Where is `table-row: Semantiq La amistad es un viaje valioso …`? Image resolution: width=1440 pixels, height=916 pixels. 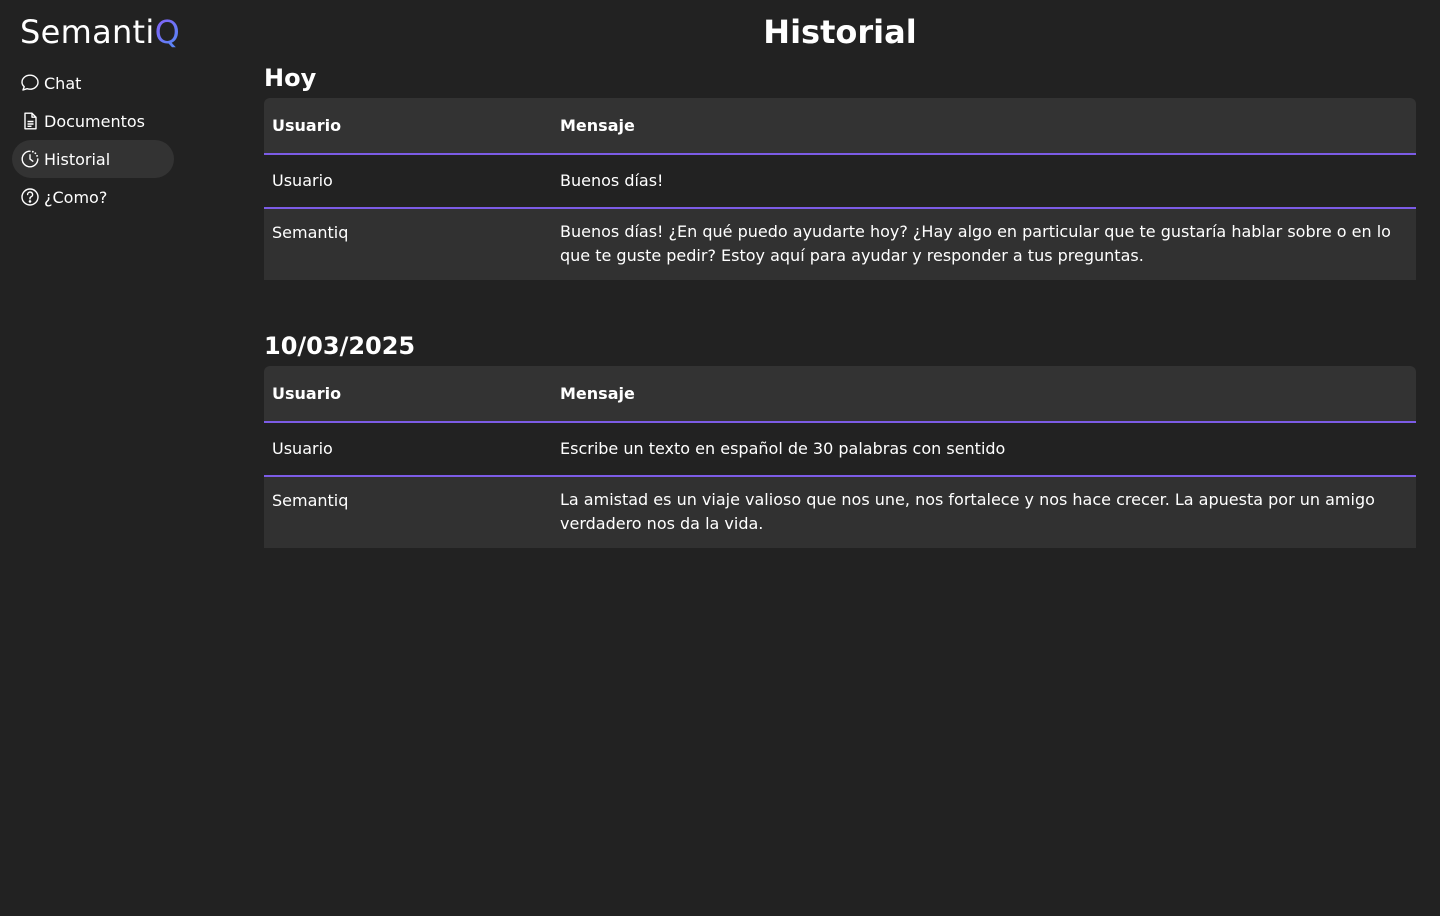
table-row: Semantiq La amistad es un viaje valioso … is located at coordinates (840, 512).